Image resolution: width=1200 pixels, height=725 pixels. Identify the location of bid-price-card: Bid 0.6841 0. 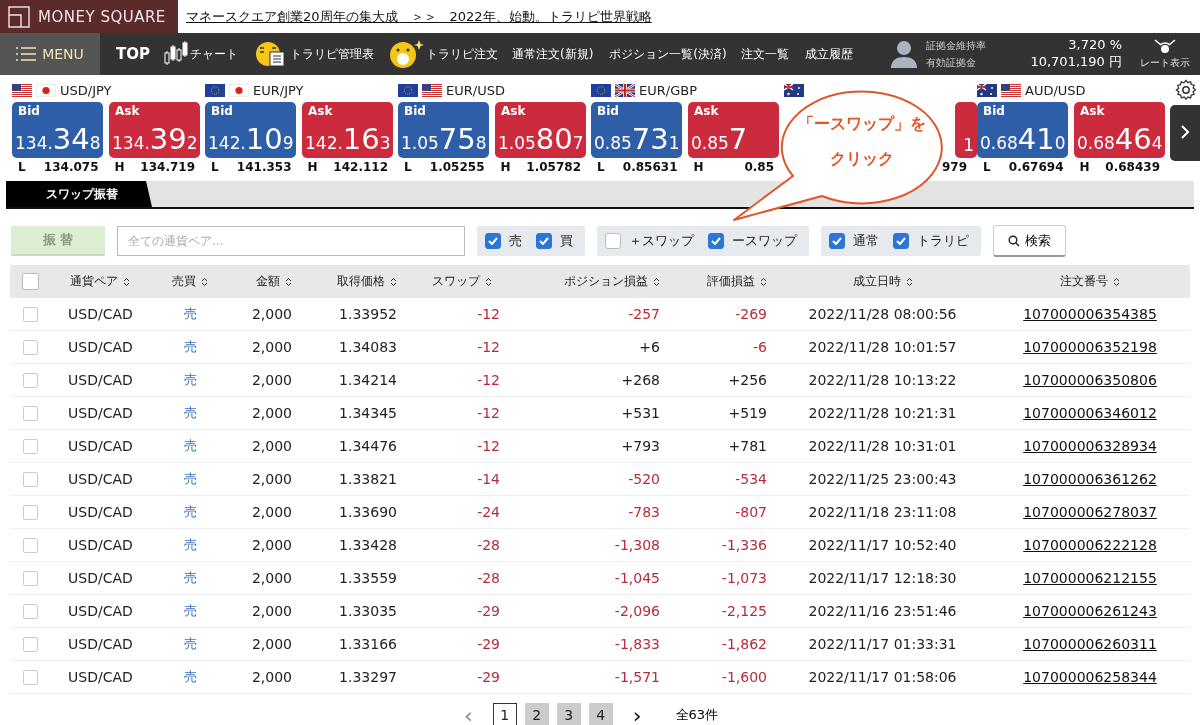
(1022, 130).